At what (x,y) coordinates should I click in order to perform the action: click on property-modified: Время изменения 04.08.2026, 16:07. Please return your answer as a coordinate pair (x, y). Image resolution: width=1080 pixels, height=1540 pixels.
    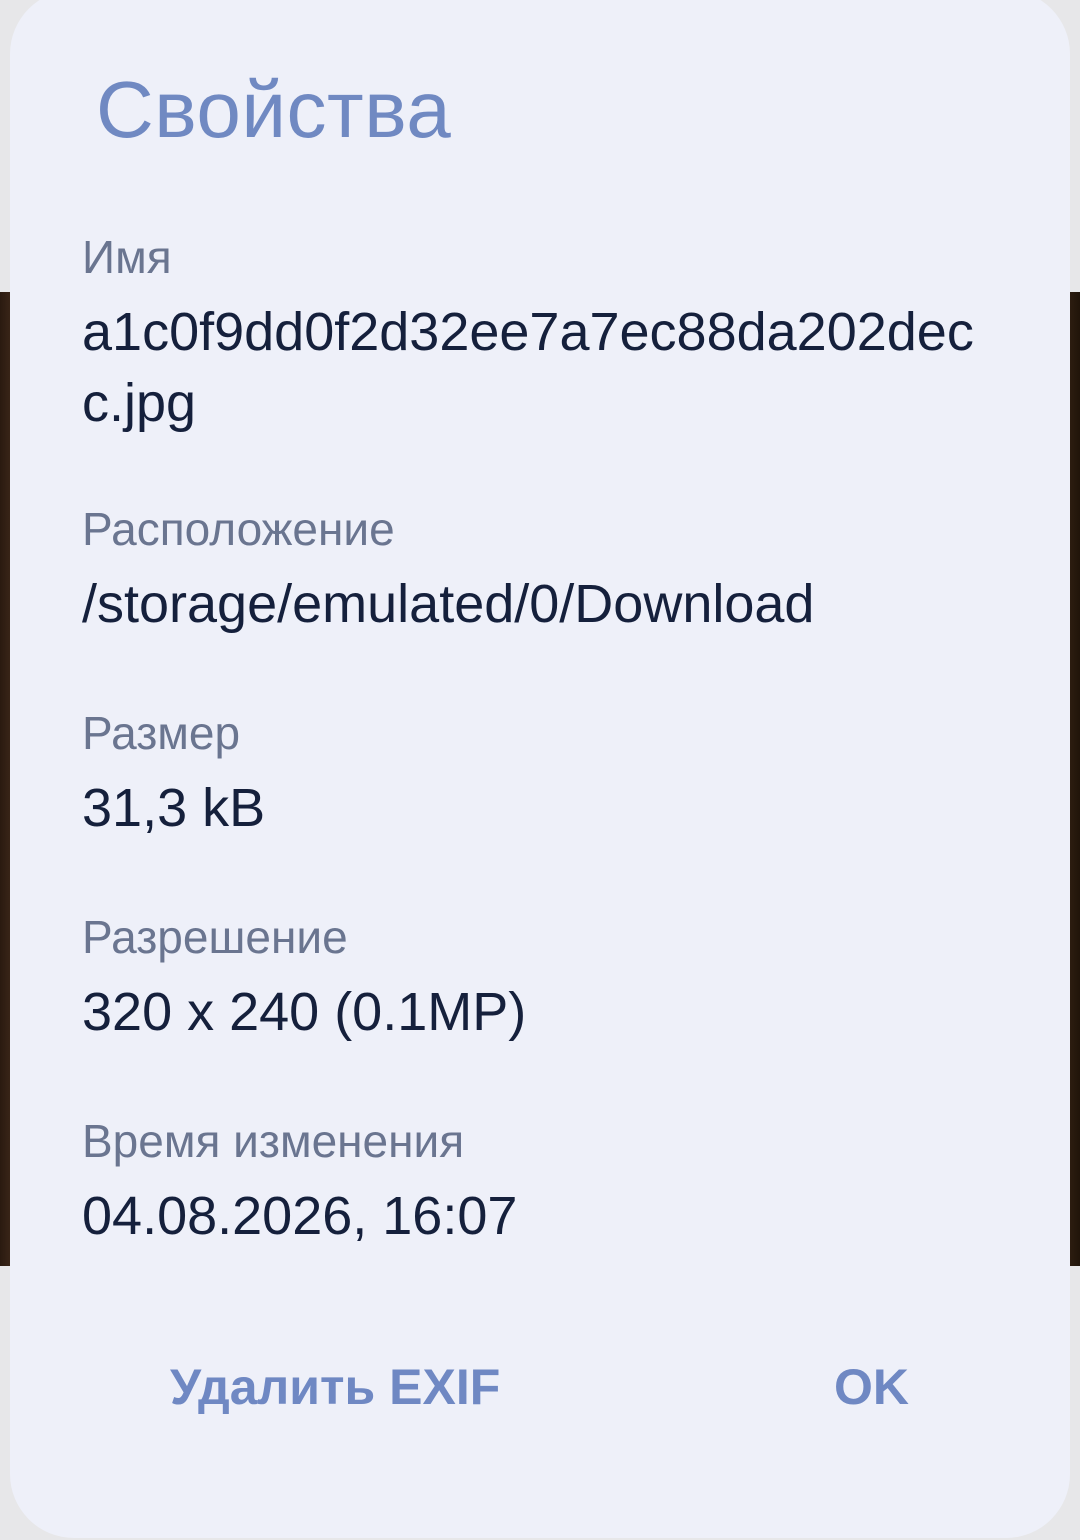
    Looking at the image, I should click on (547, 1183).